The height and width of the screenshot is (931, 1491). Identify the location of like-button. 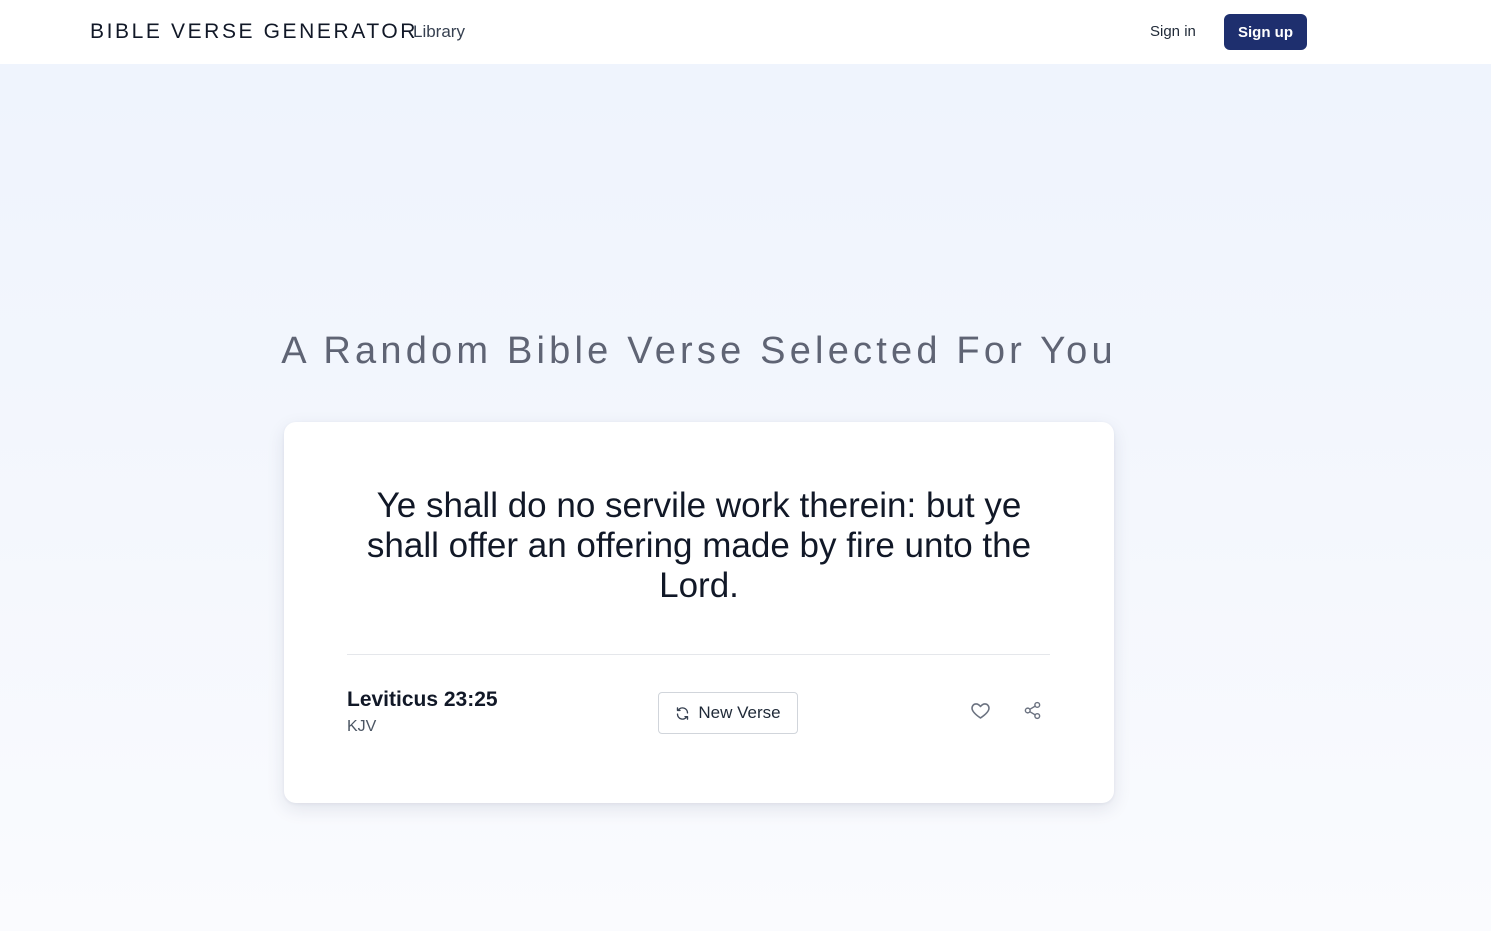
(980, 713).